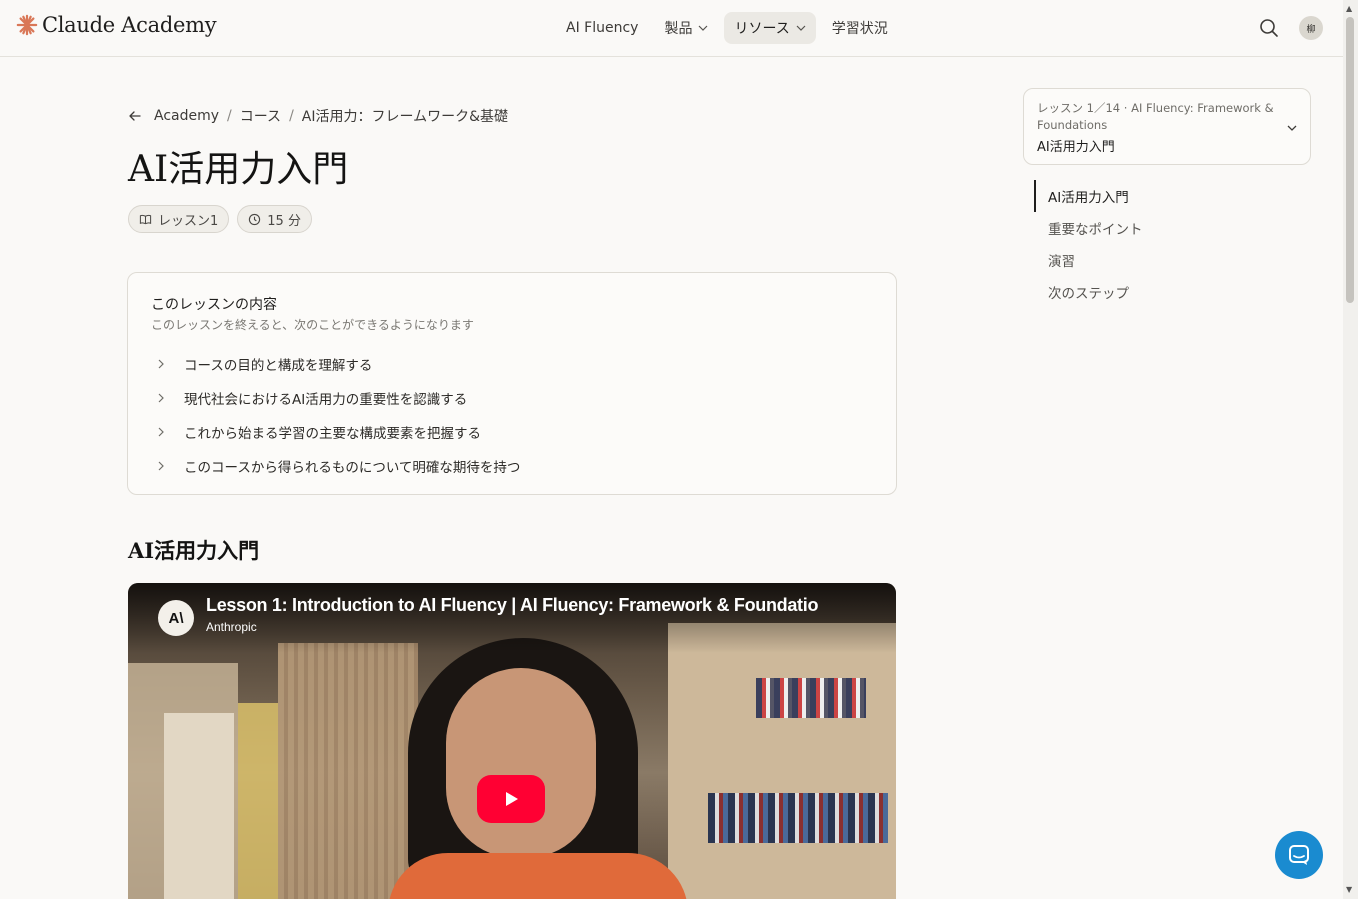 Image resolution: width=1358 pixels, height=899 pixels. What do you see at coordinates (135, 116) in the screenshot?
I see `arrow-left-icon` at bounding box center [135, 116].